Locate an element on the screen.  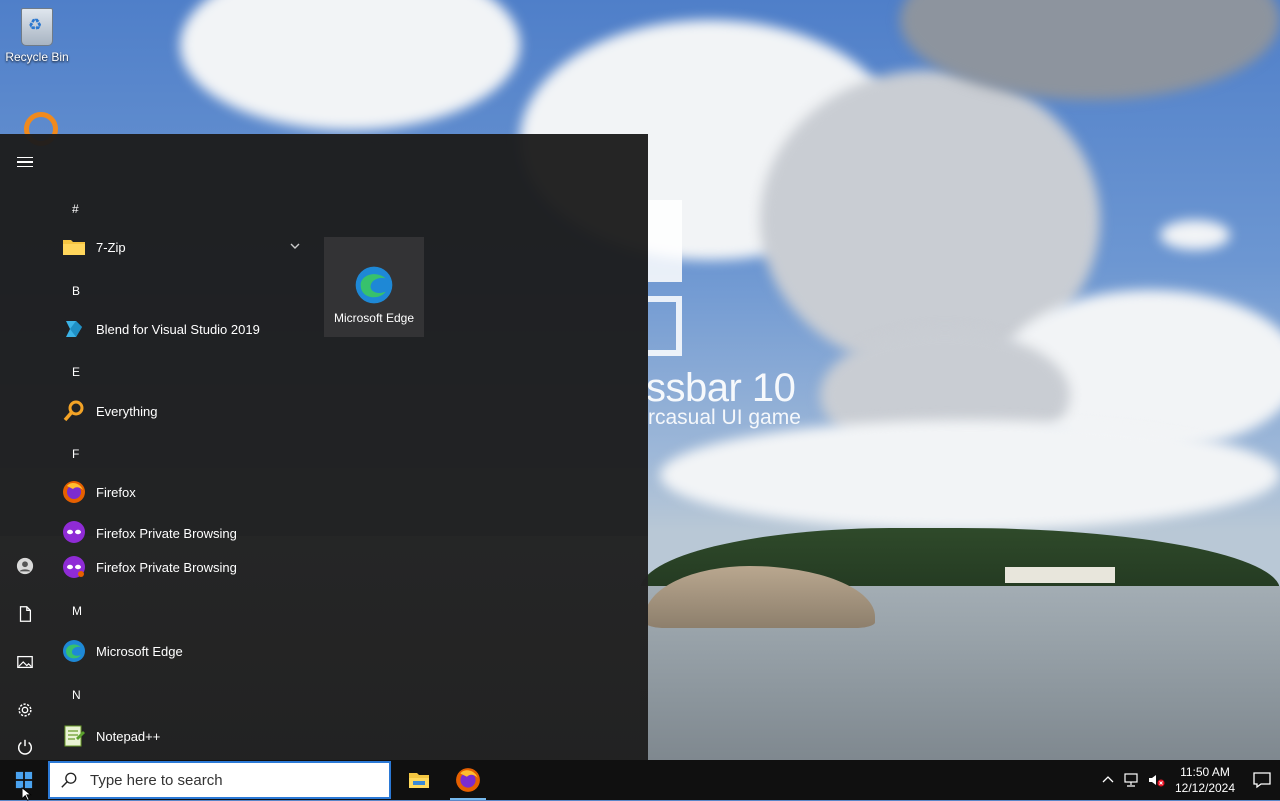
blend-icon is located at coordinates (74, 329).